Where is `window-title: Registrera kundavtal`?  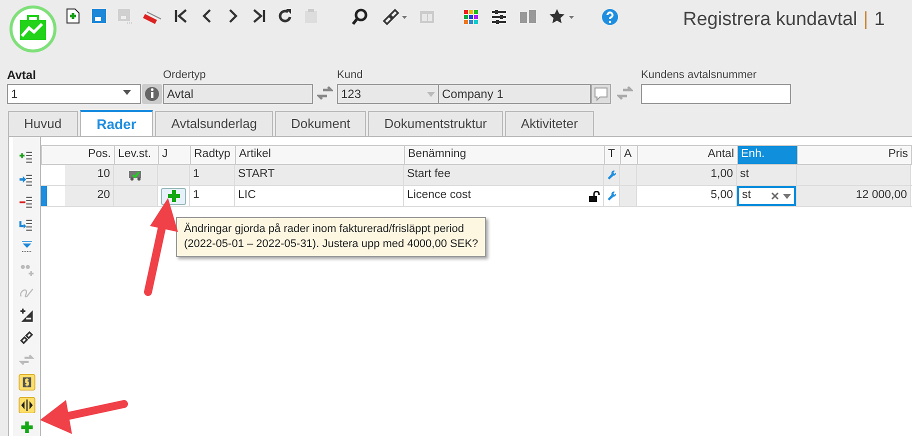
window-title: Registrera kundavtal is located at coordinates (770, 20).